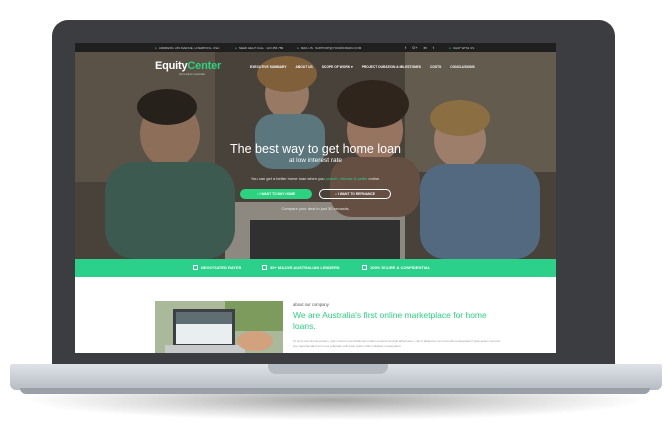 The height and width of the screenshot is (442, 670). What do you see at coordinates (315, 149) in the screenshot?
I see `hero-title: The best way to get home loan` at bounding box center [315, 149].